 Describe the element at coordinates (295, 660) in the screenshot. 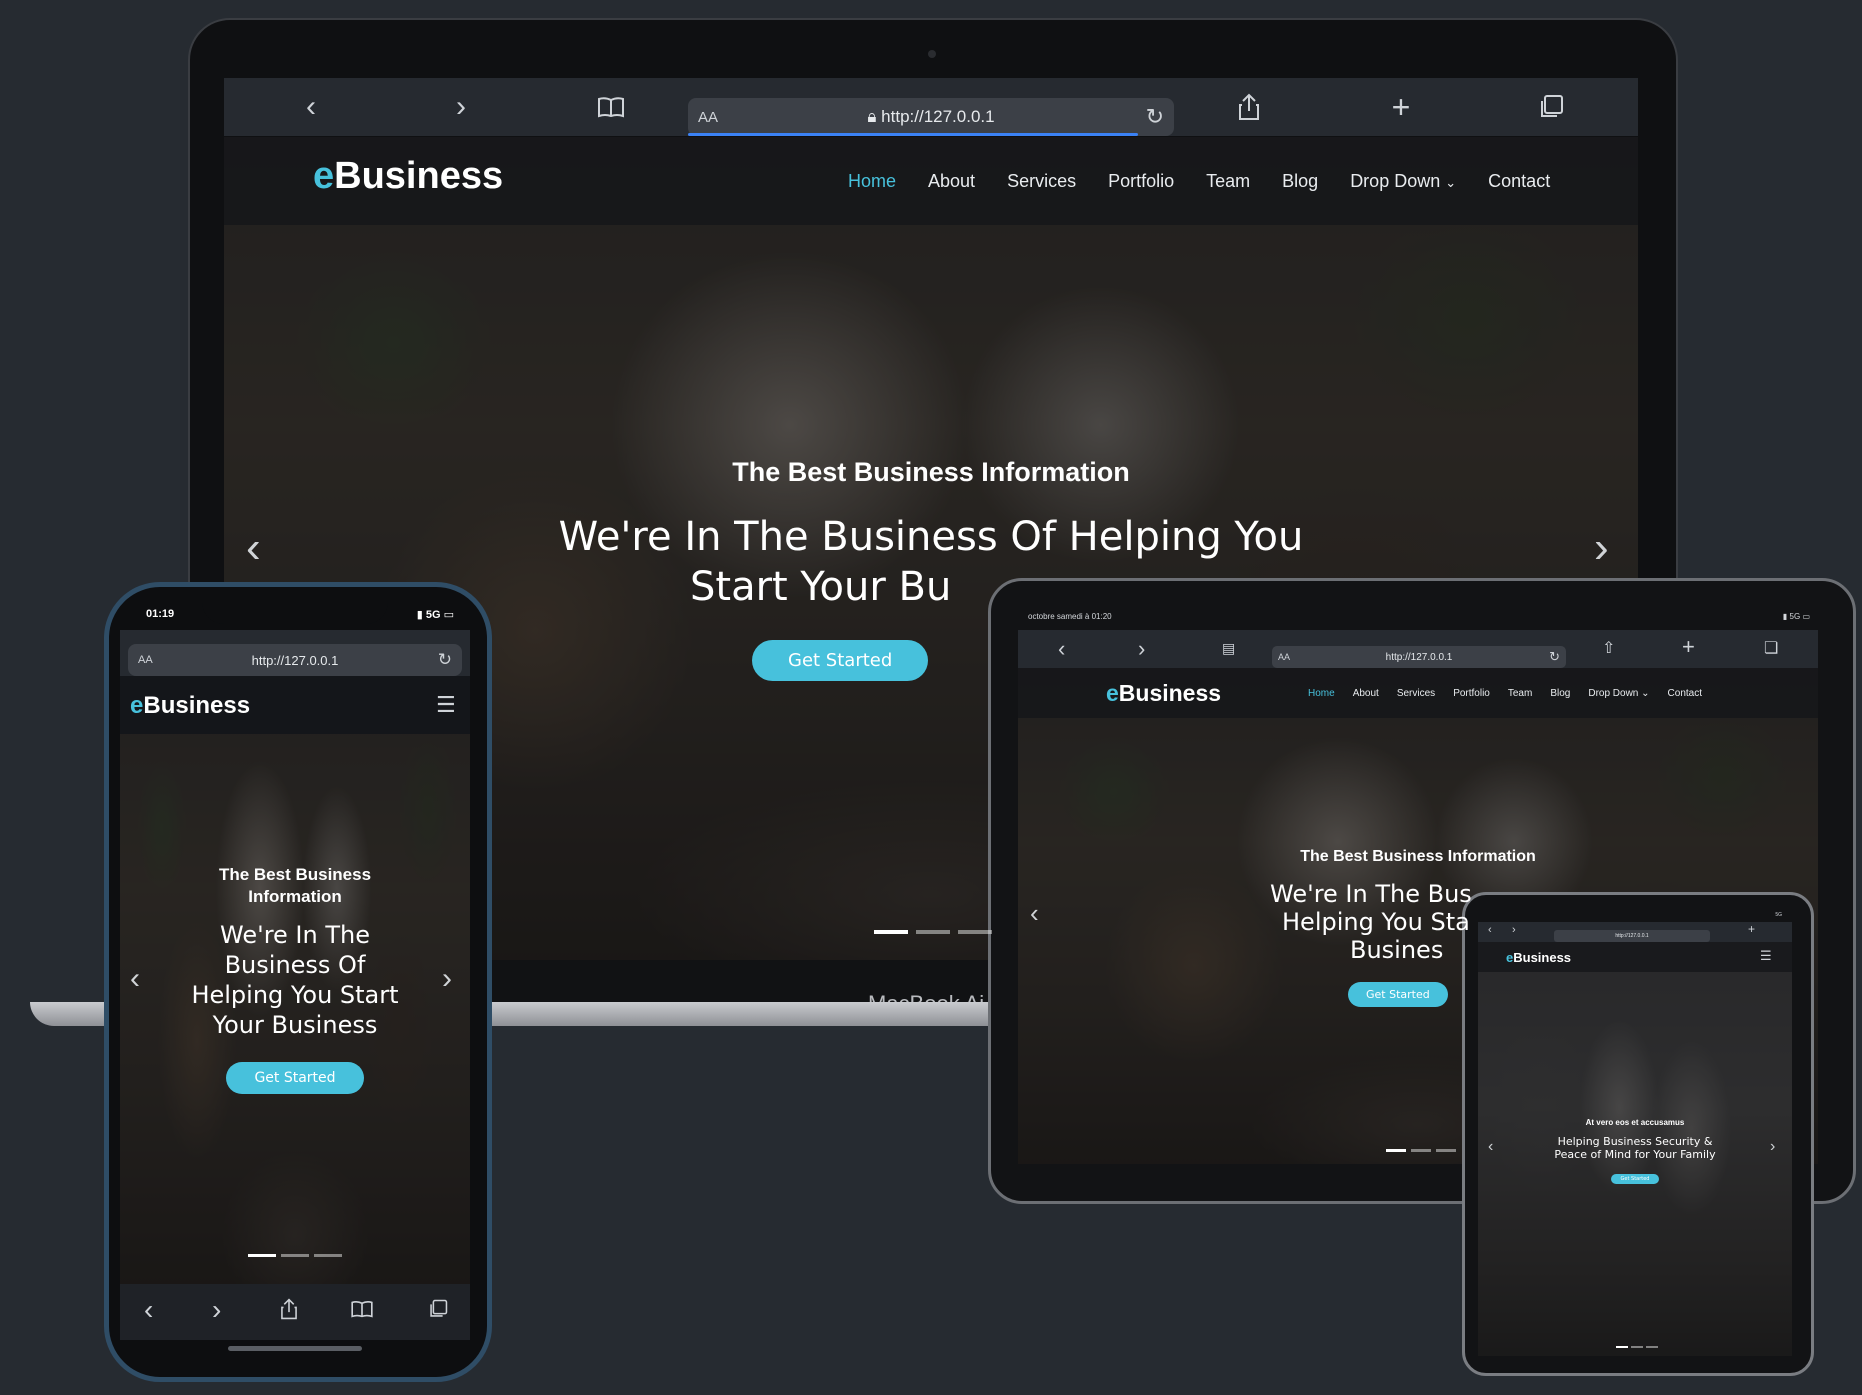

I see `phone-address-bar: AA http://127.0.0.1 ↻` at that location.